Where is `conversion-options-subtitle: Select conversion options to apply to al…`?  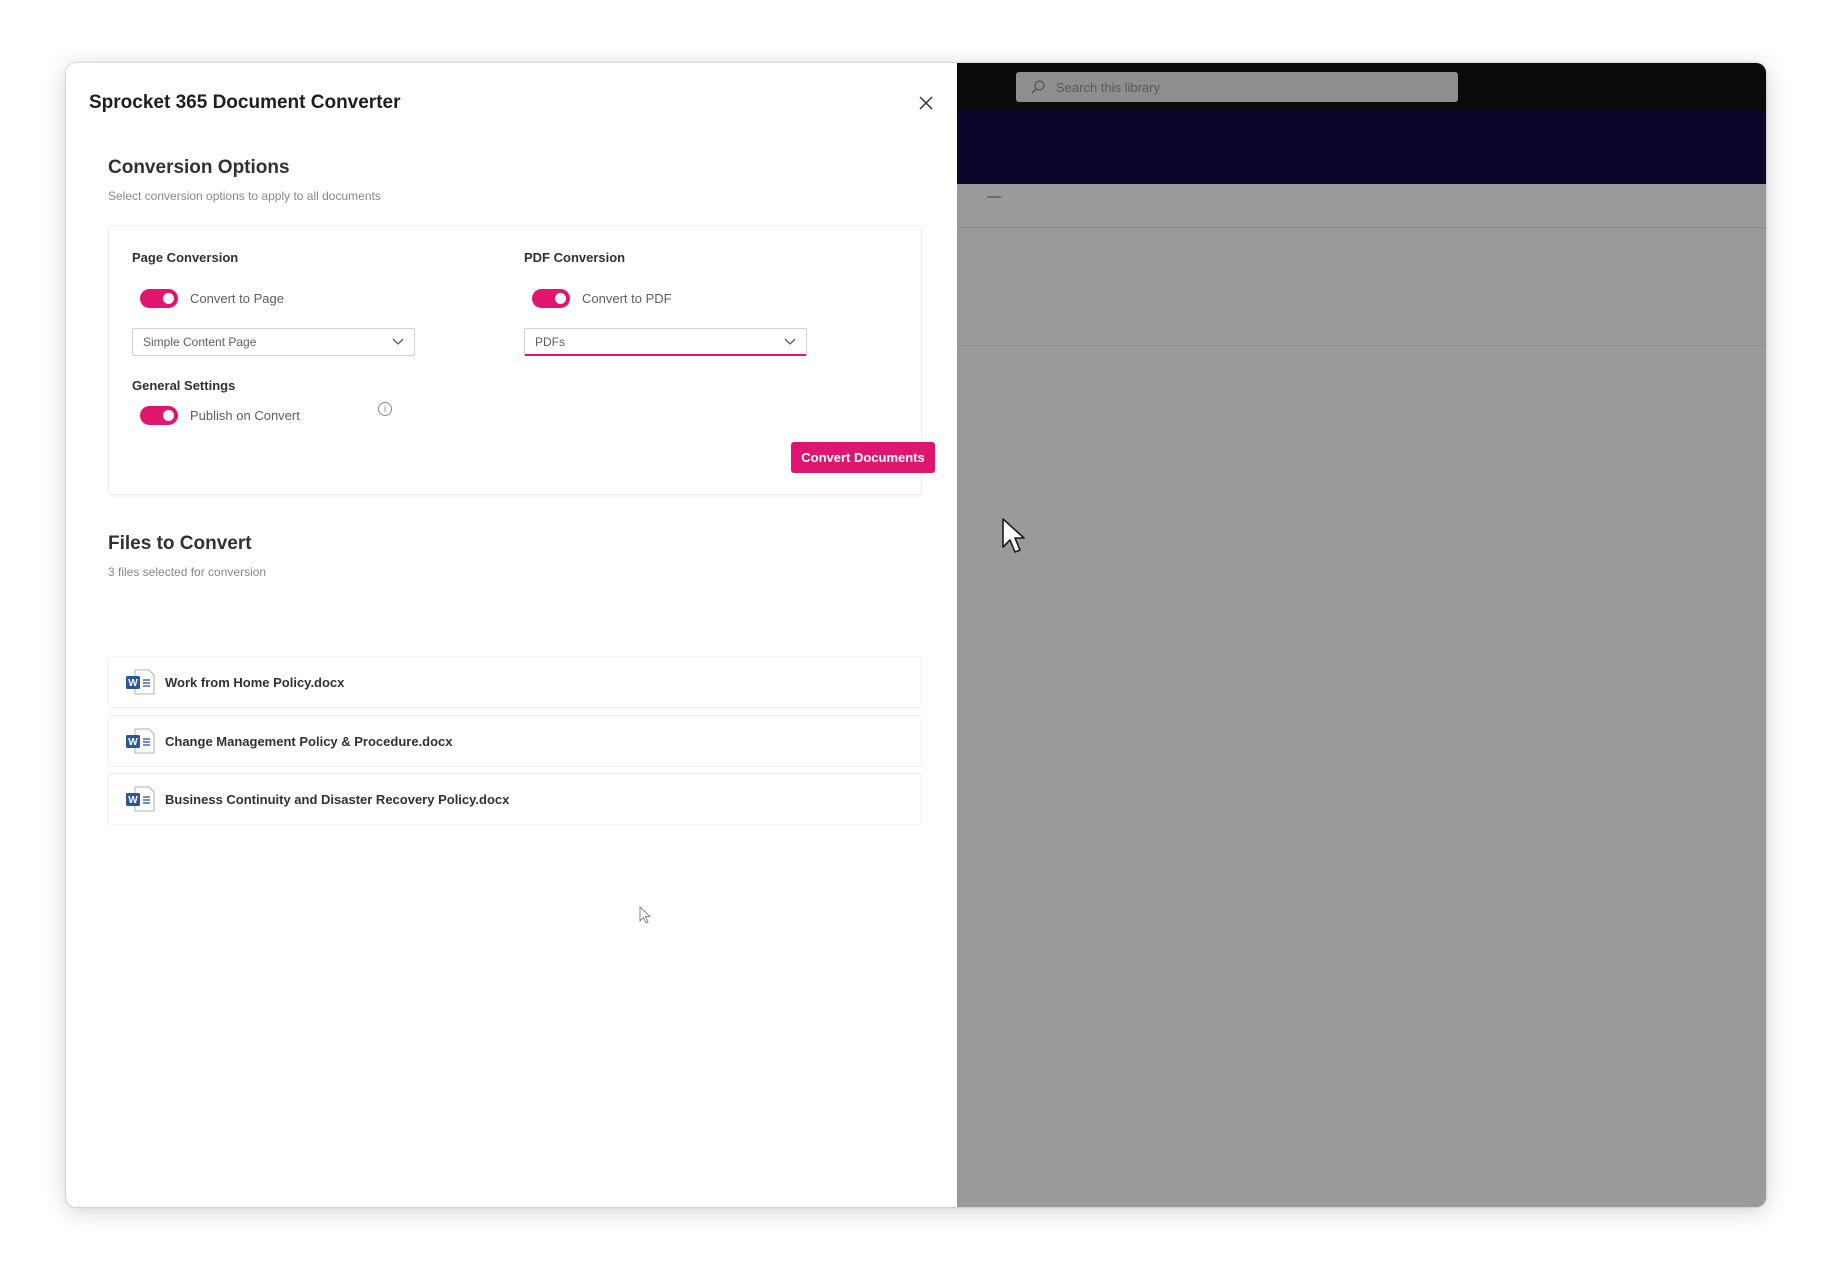
conversion-options-subtitle: Select conversion options to apply to al… is located at coordinates (244, 196).